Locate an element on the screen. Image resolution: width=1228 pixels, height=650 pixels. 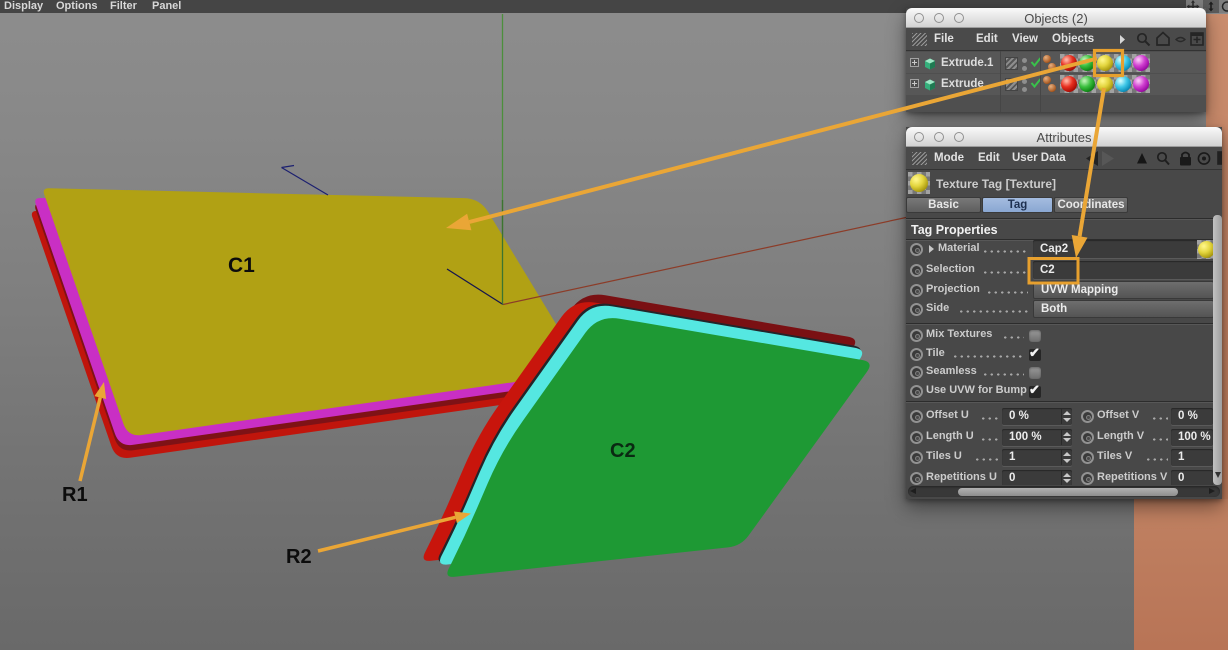
svg-text: C1 is located at coordinates (241, 265).